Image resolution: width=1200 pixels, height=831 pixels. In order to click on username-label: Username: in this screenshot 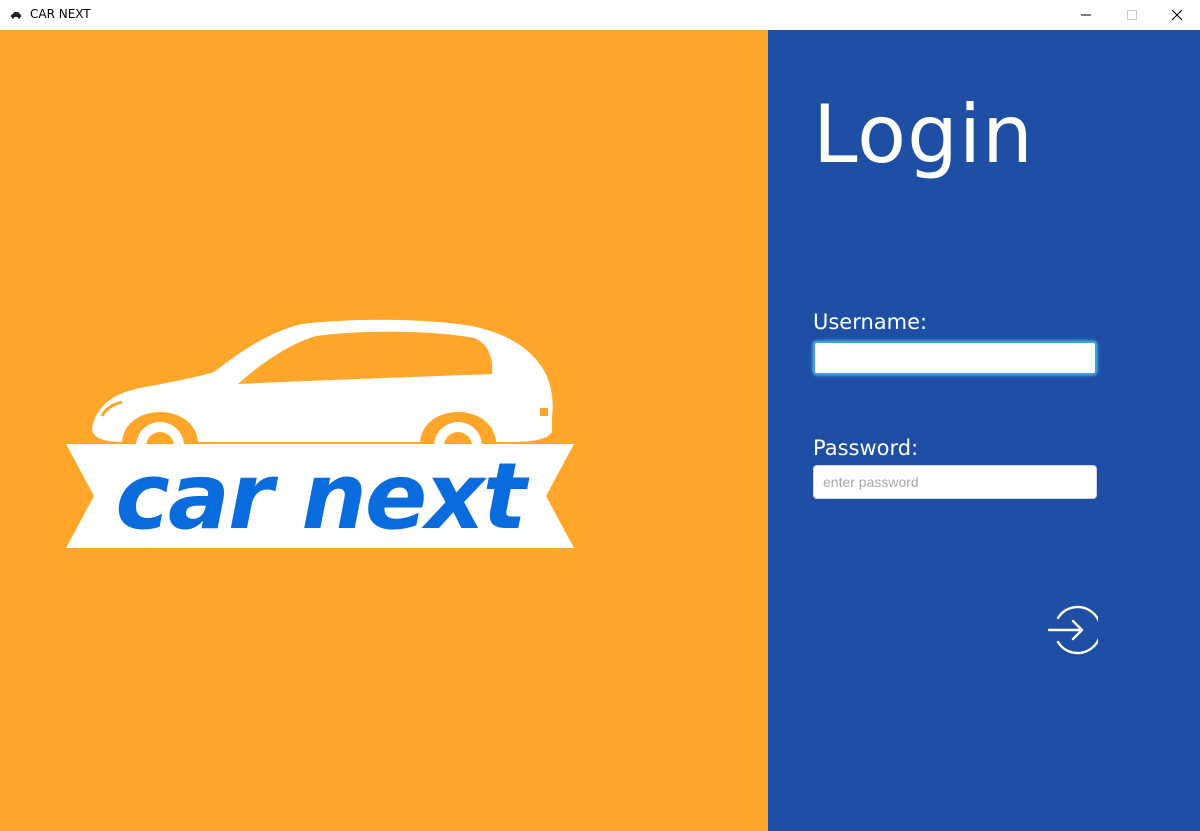, I will do `click(870, 322)`.